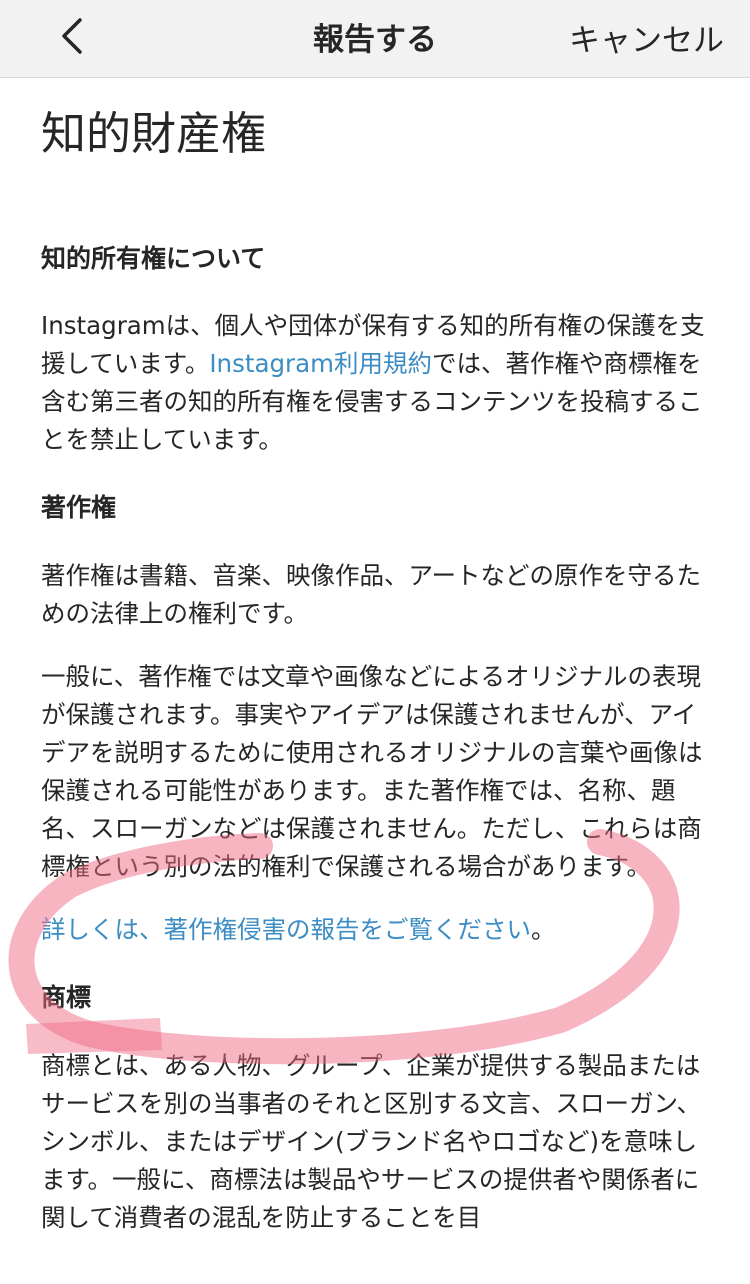 The image size is (750, 1284). I want to click on cancel-button: キャンセル, so click(646, 37).